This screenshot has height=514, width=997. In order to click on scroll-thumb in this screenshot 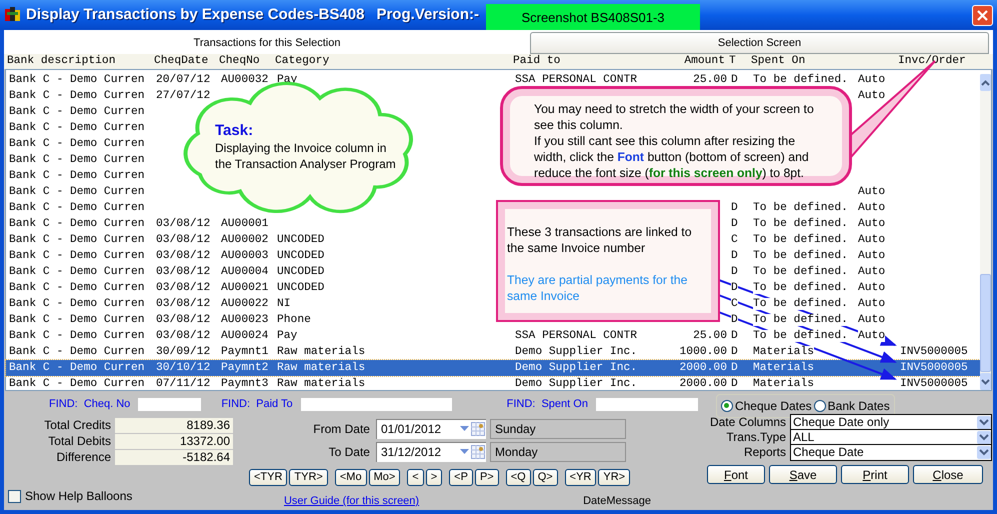, I will do `click(985, 323)`.